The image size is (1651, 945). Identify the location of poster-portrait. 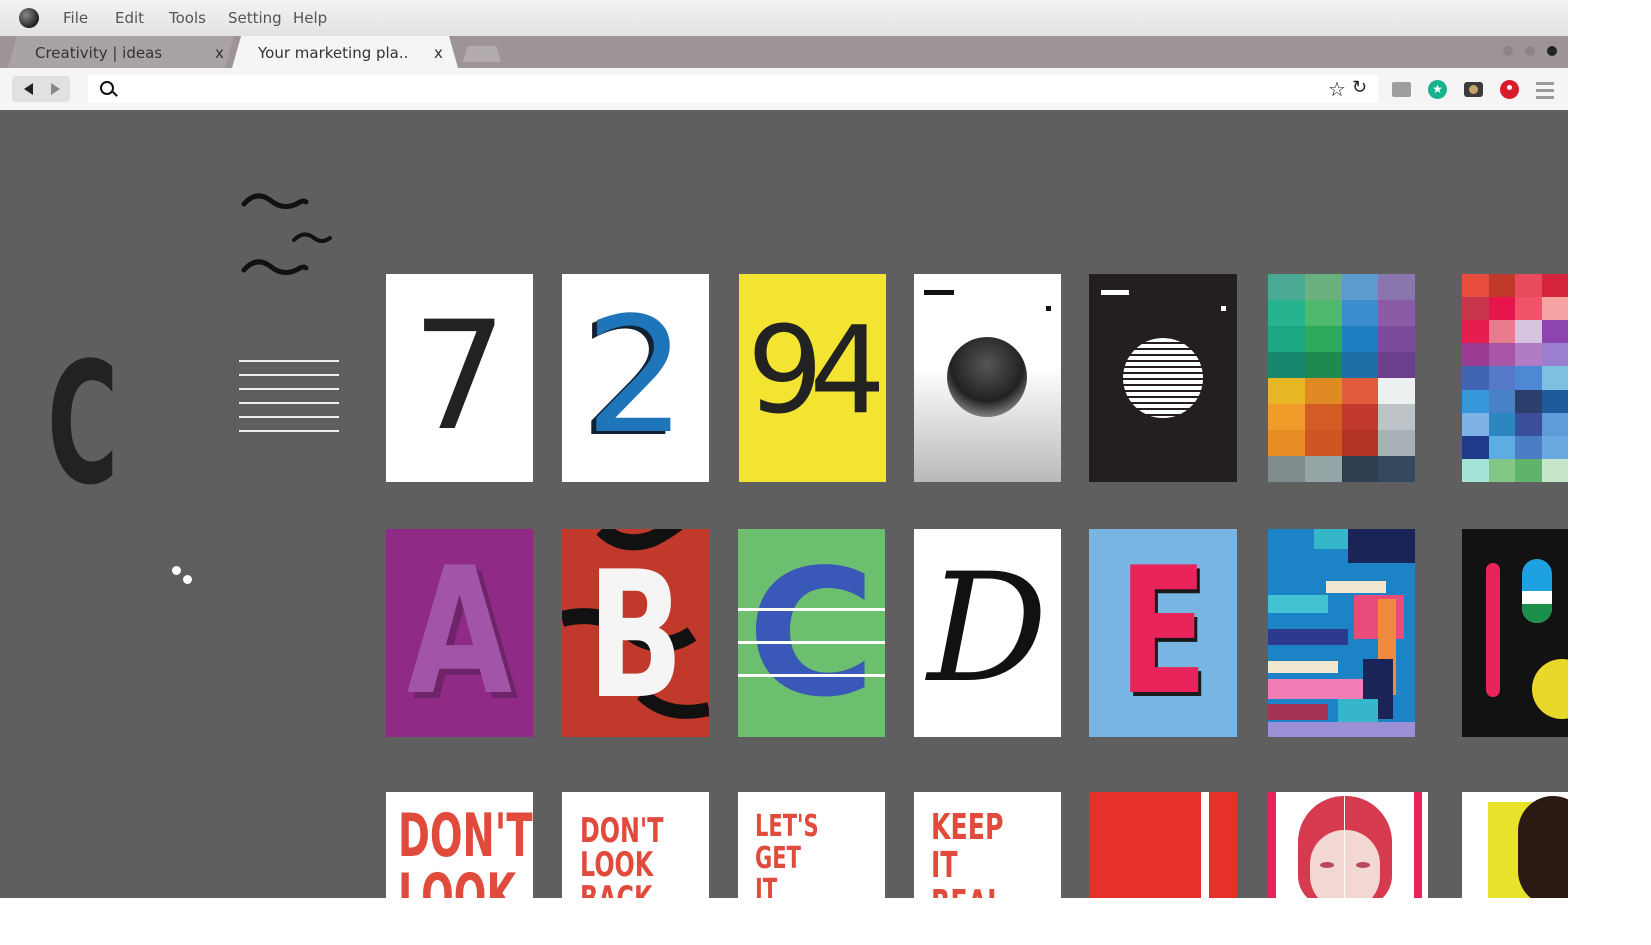
(1348, 845).